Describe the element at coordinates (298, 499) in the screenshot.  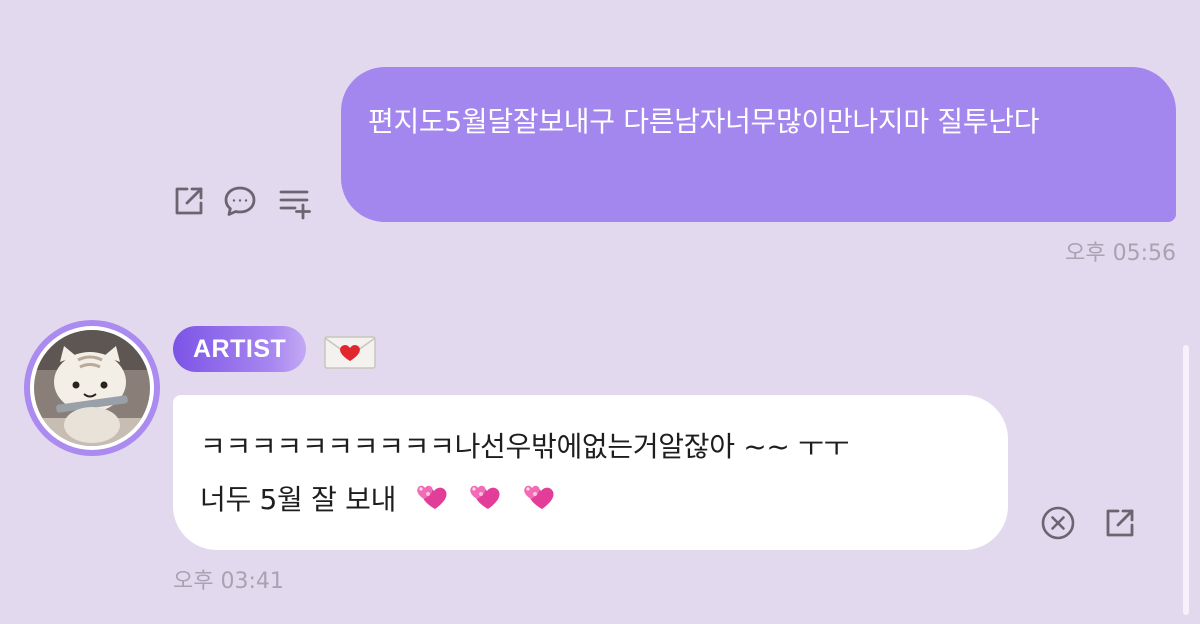
I see `incoming-message-line-2-text: 너두 5월 잘 보내` at that location.